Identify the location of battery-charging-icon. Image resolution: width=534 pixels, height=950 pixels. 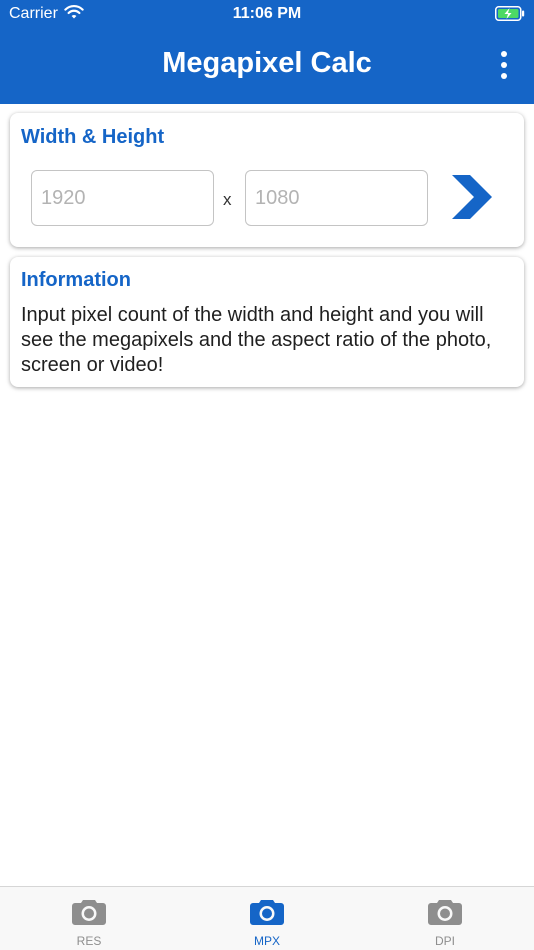
(510, 13).